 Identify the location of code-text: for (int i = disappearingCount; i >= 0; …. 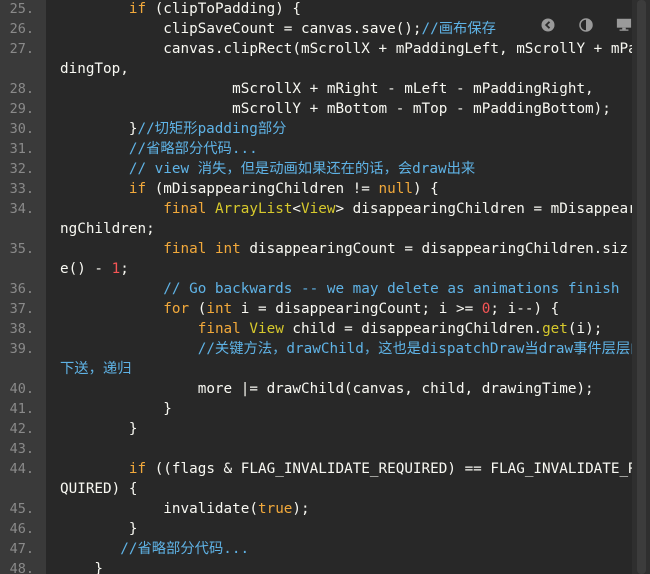
(309, 309).